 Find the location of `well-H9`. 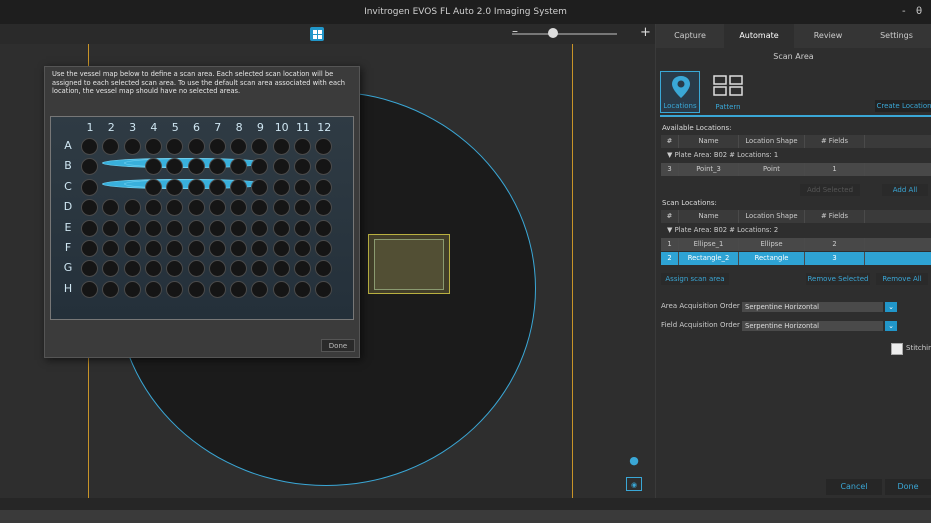

well-H9 is located at coordinates (260, 289).